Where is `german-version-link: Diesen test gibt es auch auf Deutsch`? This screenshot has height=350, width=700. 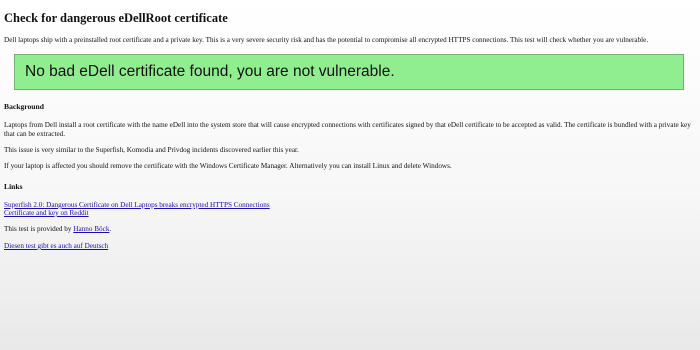 german-version-link: Diesen test gibt es auch auf Deutsch is located at coordinates (56, 246).